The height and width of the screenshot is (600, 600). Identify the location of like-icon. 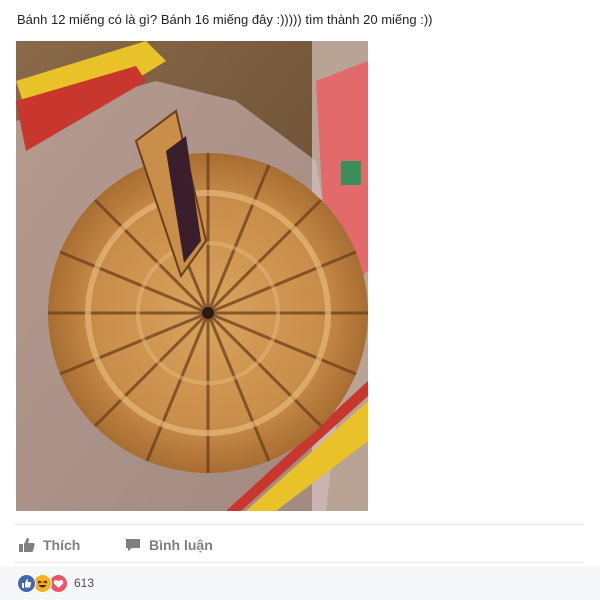
(26, 583).